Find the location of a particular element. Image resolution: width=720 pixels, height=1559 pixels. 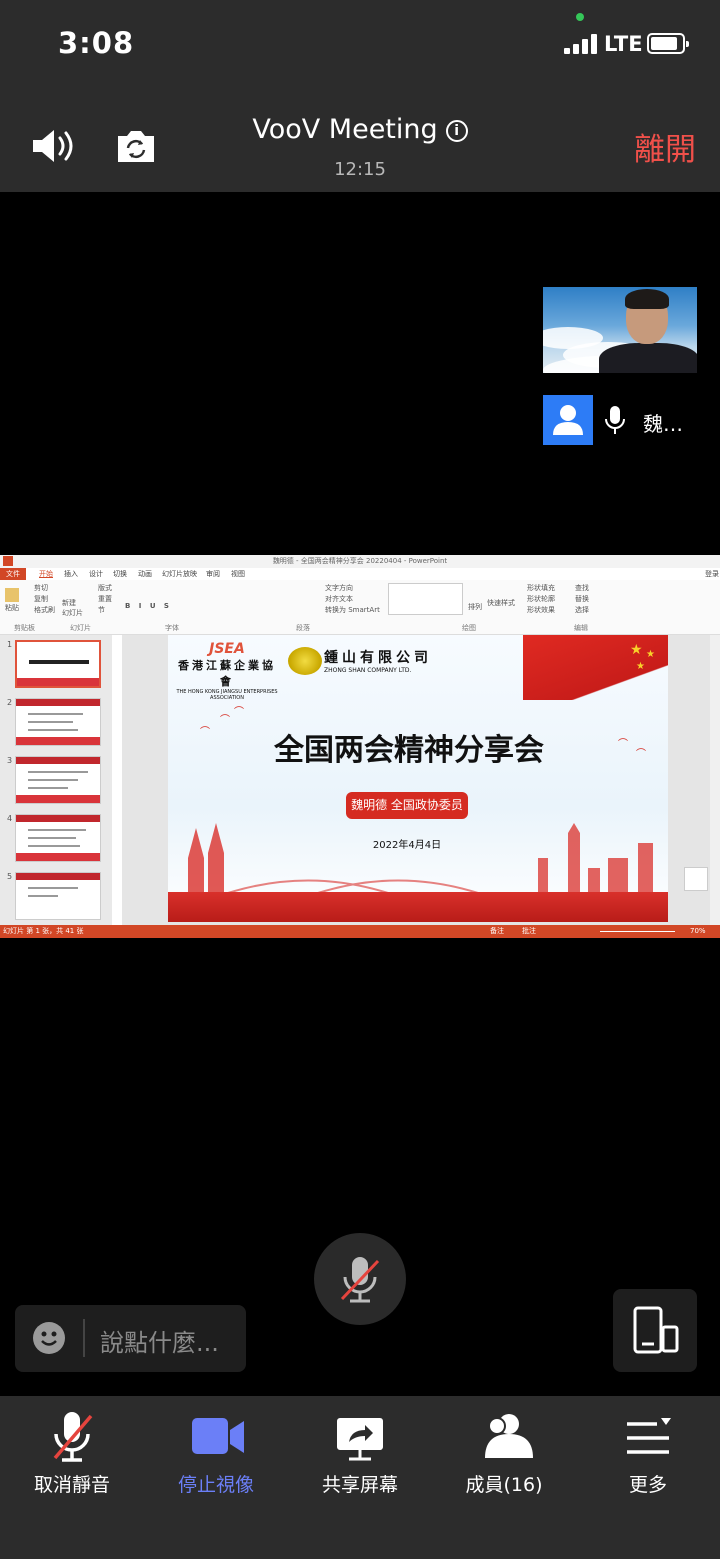

meeting-title: VooV Meeting i is located at coordinates (360, 129).